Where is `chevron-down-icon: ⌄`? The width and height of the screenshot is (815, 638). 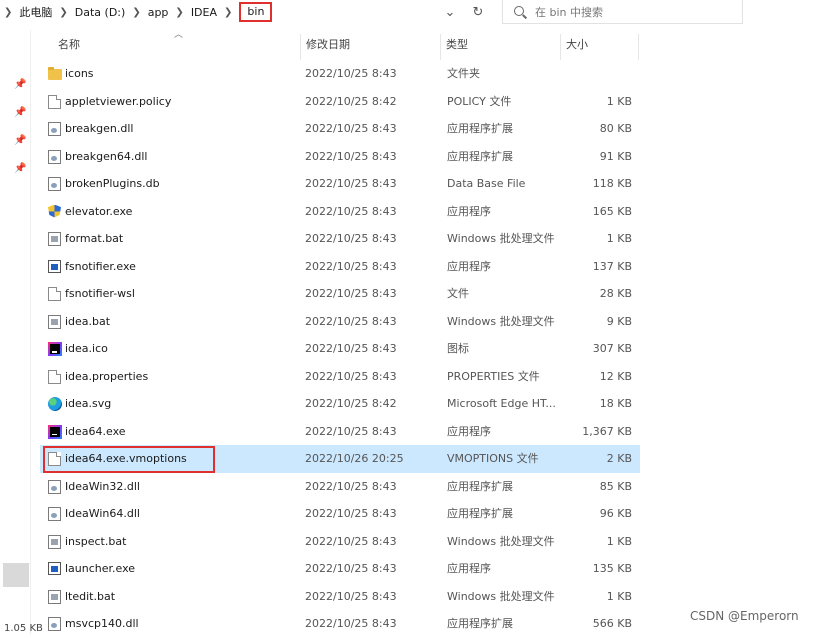 chevron-down-icon: ⌄ is located at coordinates (450, 12).